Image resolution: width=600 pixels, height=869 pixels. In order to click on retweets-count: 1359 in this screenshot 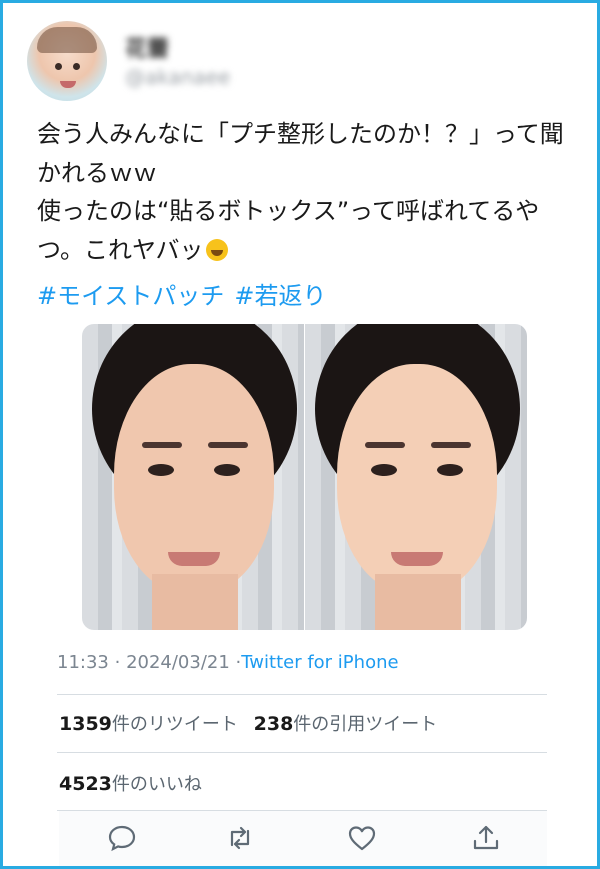, I will do `click(85, 724)`.